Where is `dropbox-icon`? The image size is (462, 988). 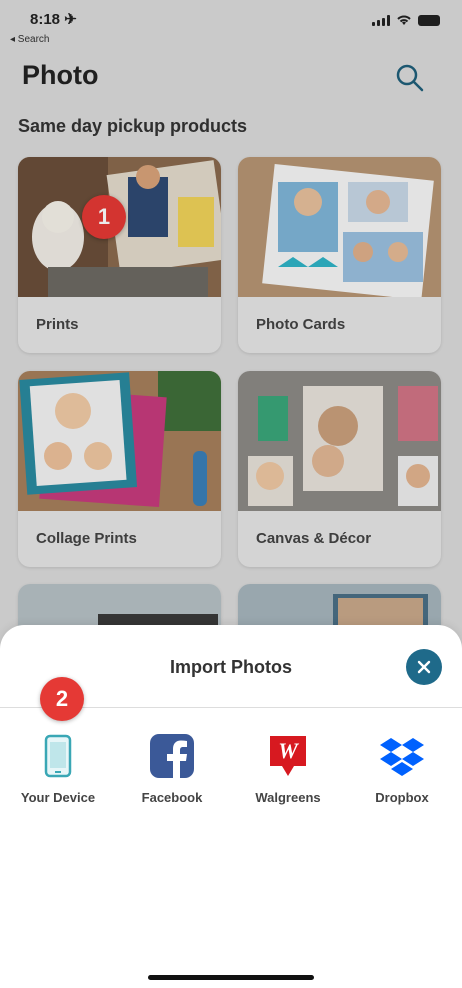 dropbox-icon is located at coordinates (402, 757).